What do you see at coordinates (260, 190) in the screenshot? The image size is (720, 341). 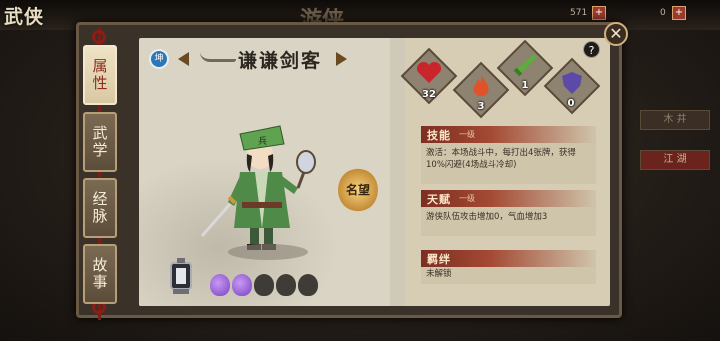 I see `hero-character-image: 兵` at bounding box center [260, 190].